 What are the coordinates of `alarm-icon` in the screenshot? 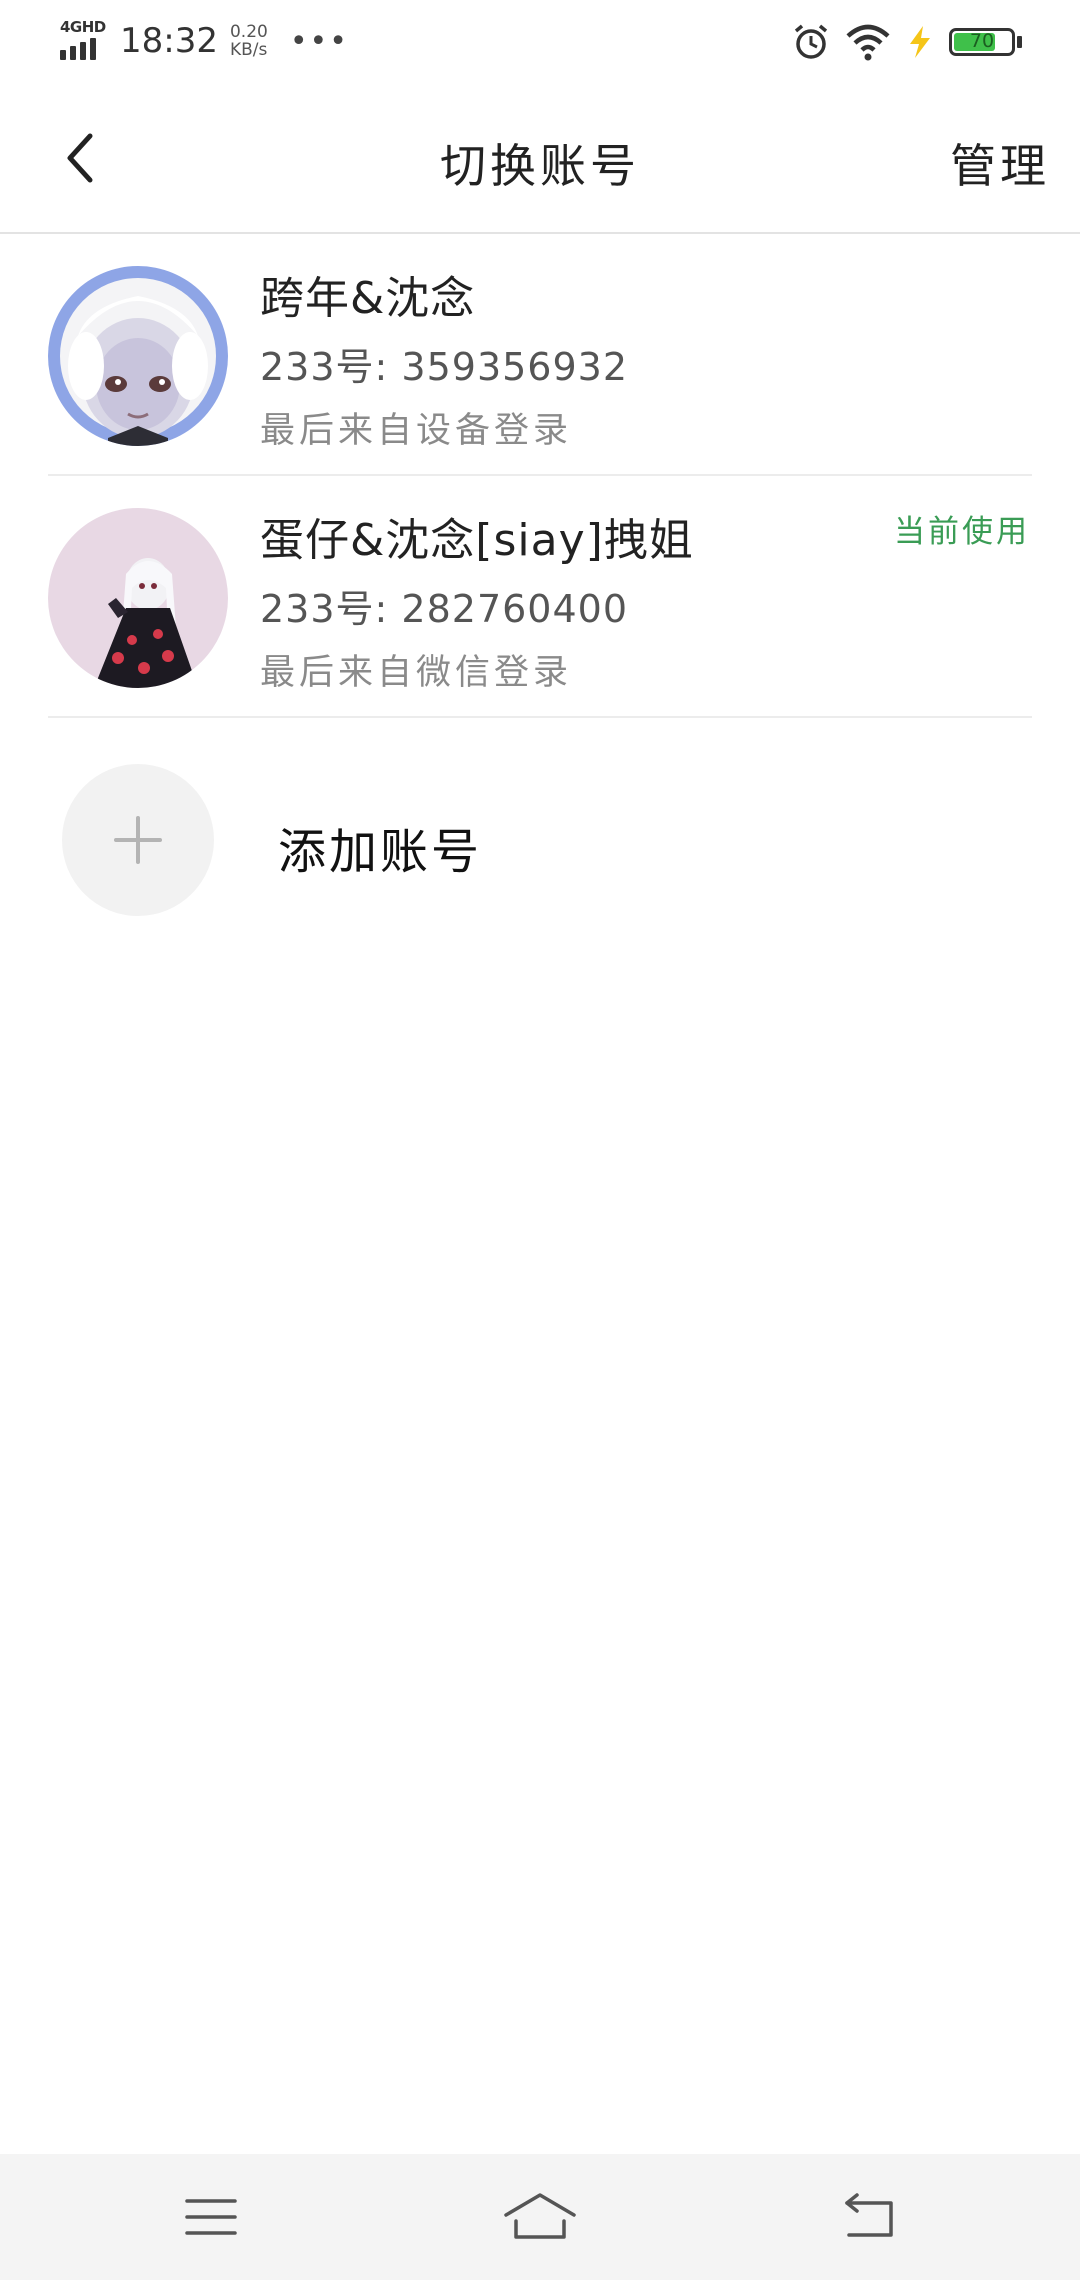 It's located at (811, 41).